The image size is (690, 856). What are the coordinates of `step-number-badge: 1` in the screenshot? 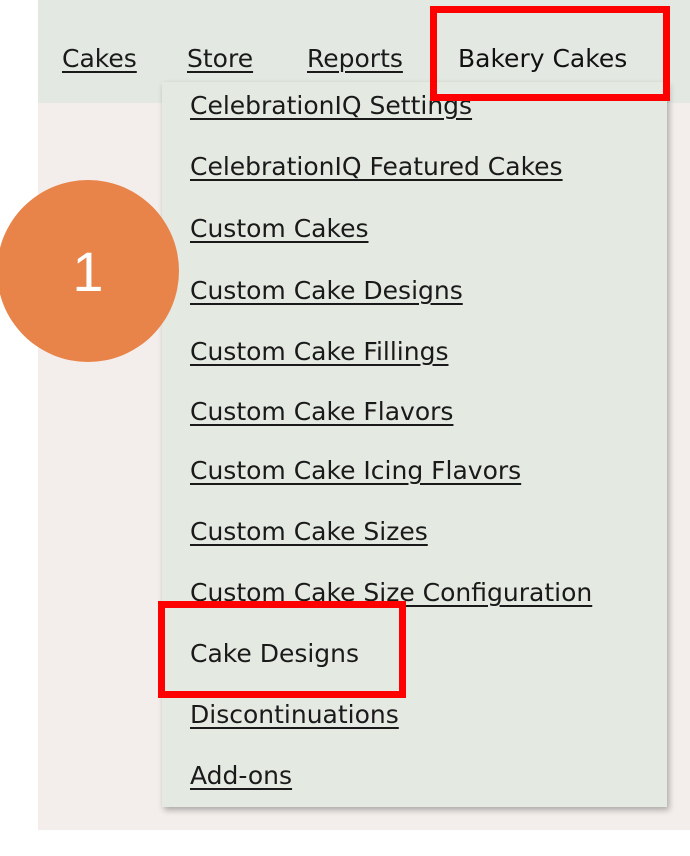 It's located at (89, 271).